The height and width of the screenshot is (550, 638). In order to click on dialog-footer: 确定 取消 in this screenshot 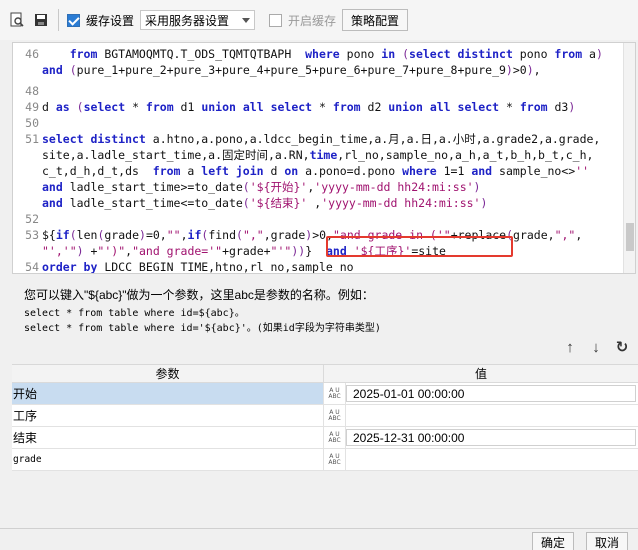, I will do `click(319, 539)`.